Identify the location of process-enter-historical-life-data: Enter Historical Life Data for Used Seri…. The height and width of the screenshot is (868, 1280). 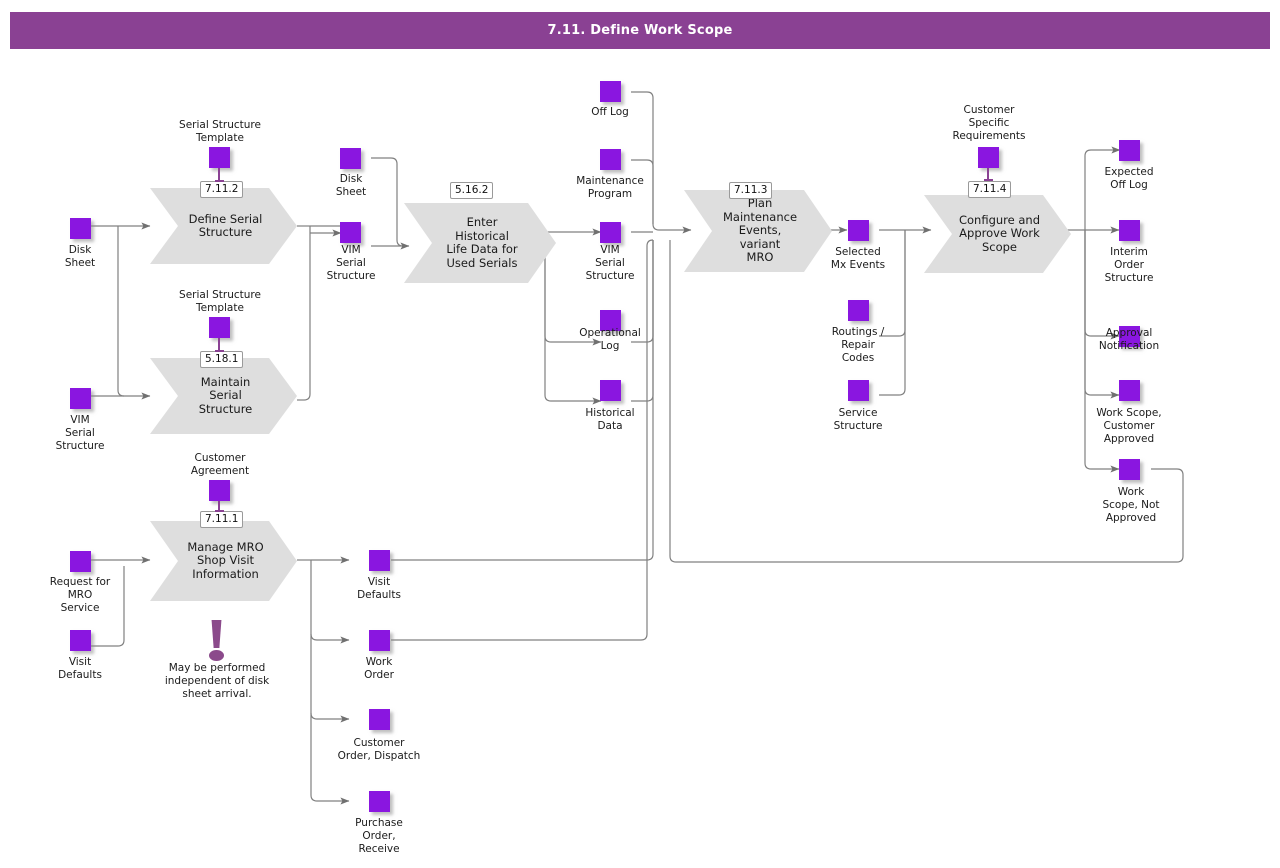
(480, 243).